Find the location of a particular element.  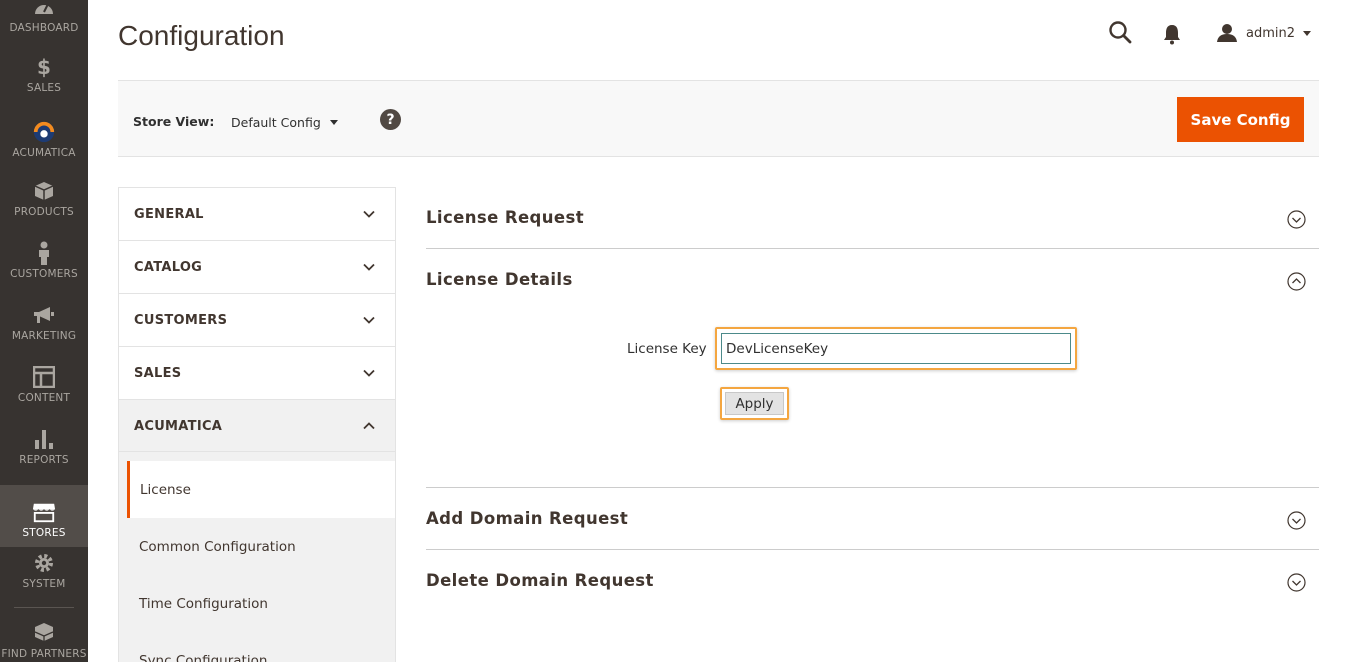

bell-icon is located at coordinates (1172, 35).